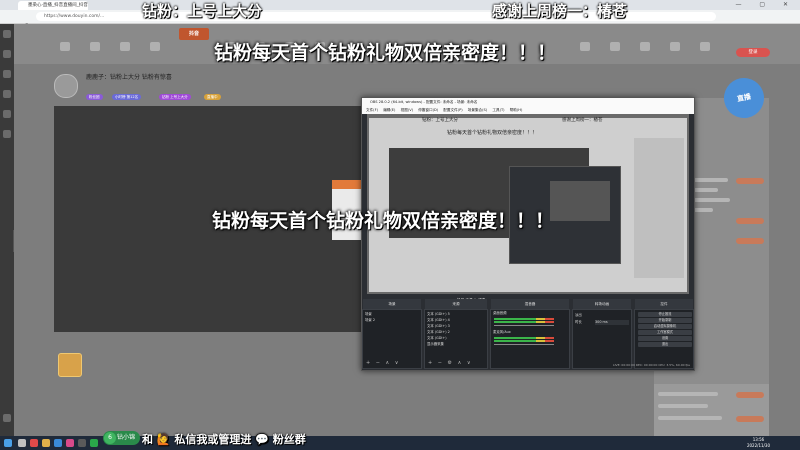  I want to click on dock-title: 场景, so click(392, 304).